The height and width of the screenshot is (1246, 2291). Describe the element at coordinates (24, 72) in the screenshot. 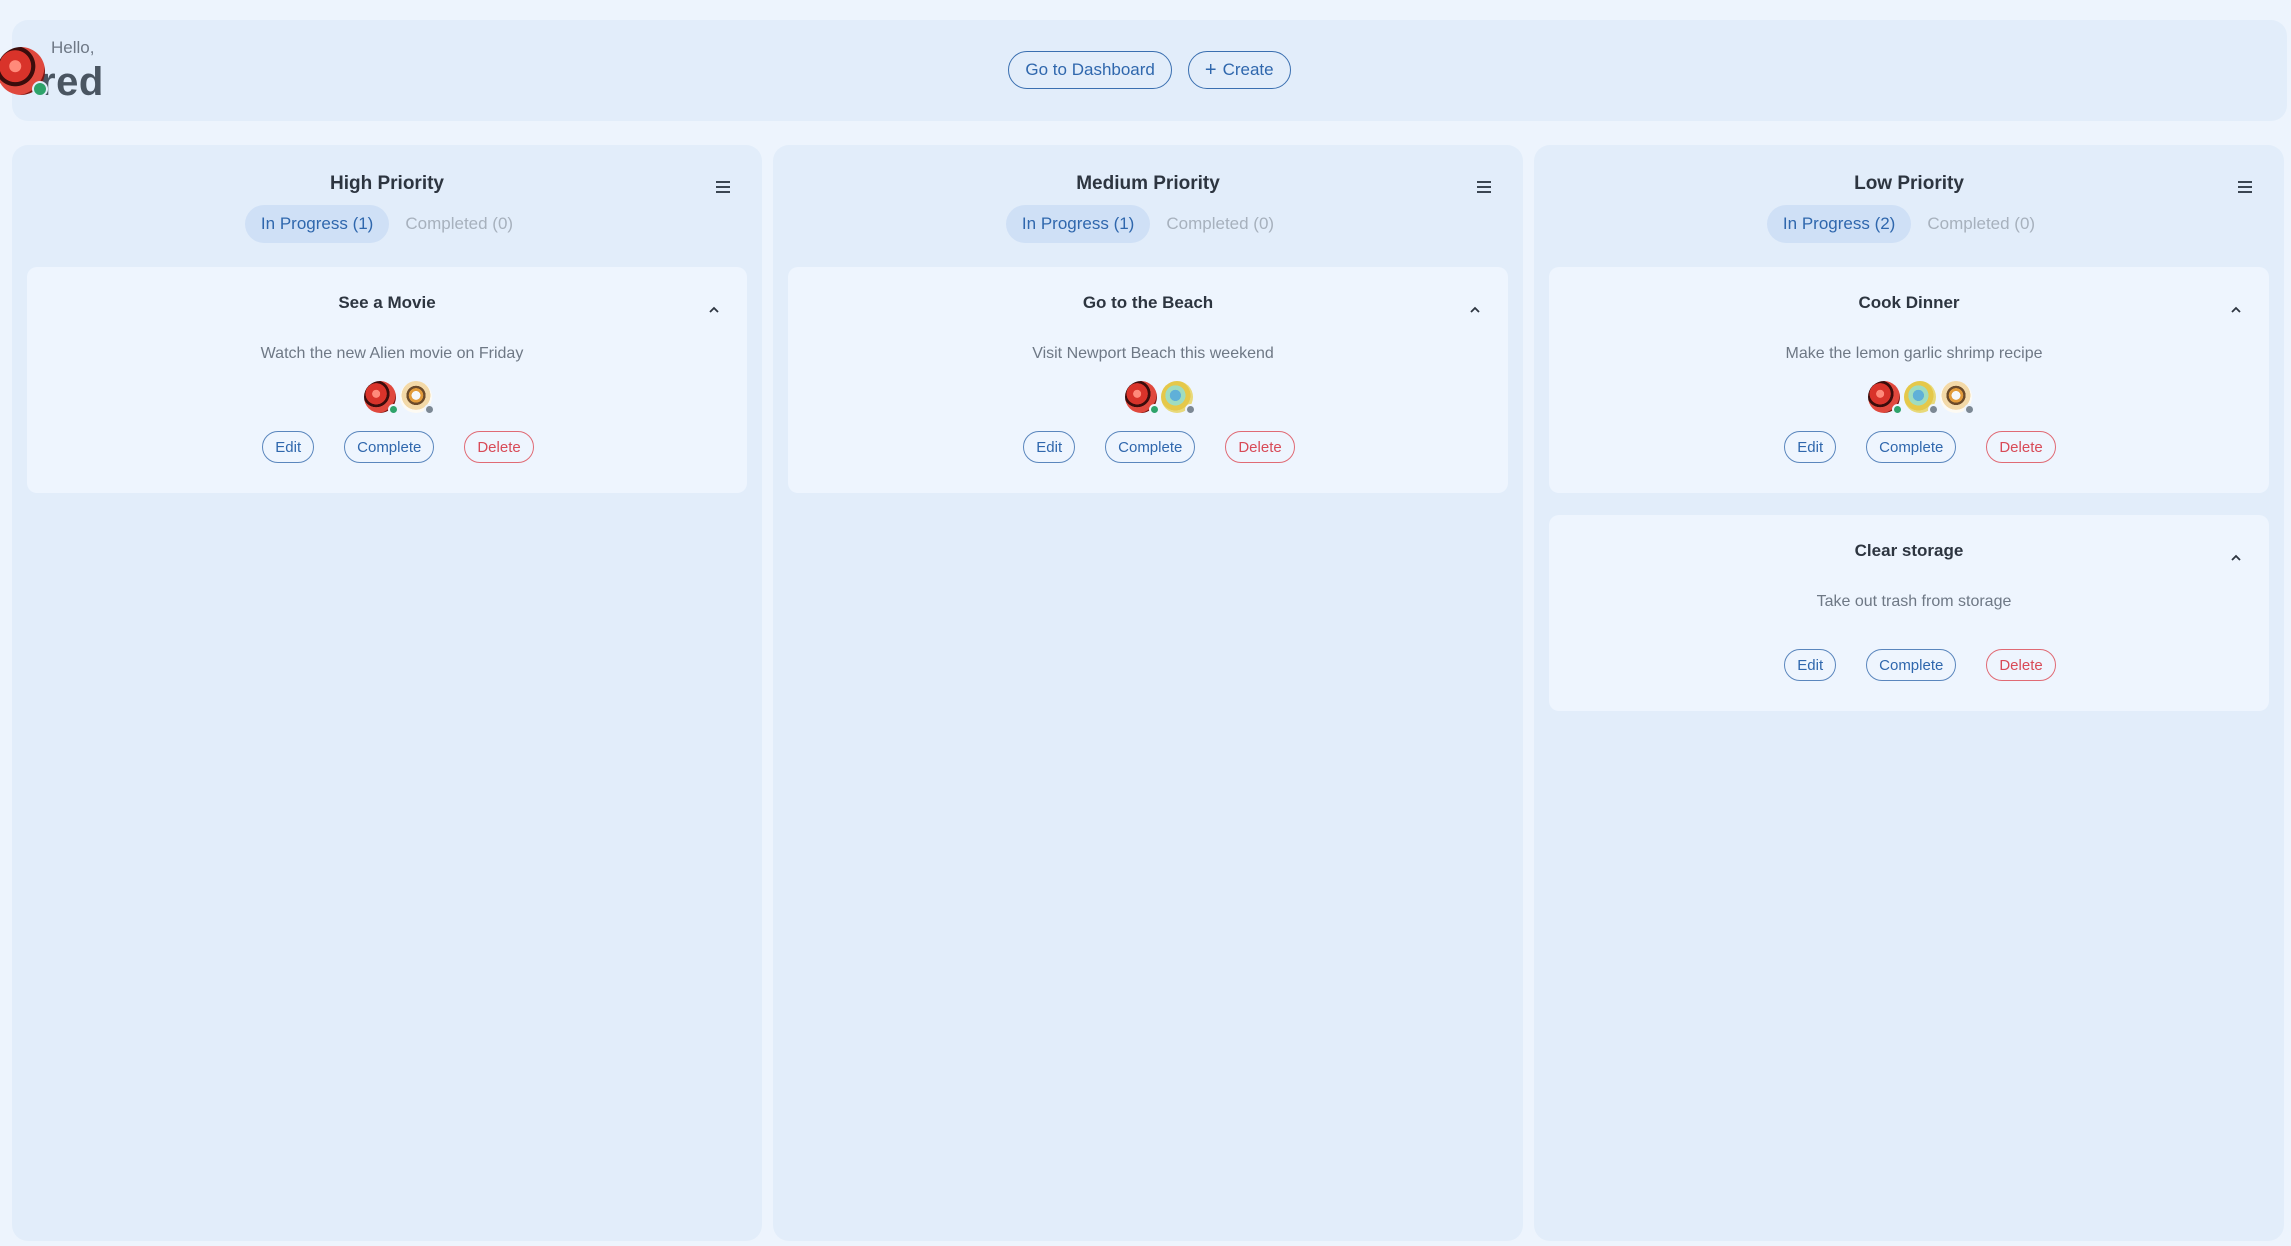

I see `user-avatar` at that location.